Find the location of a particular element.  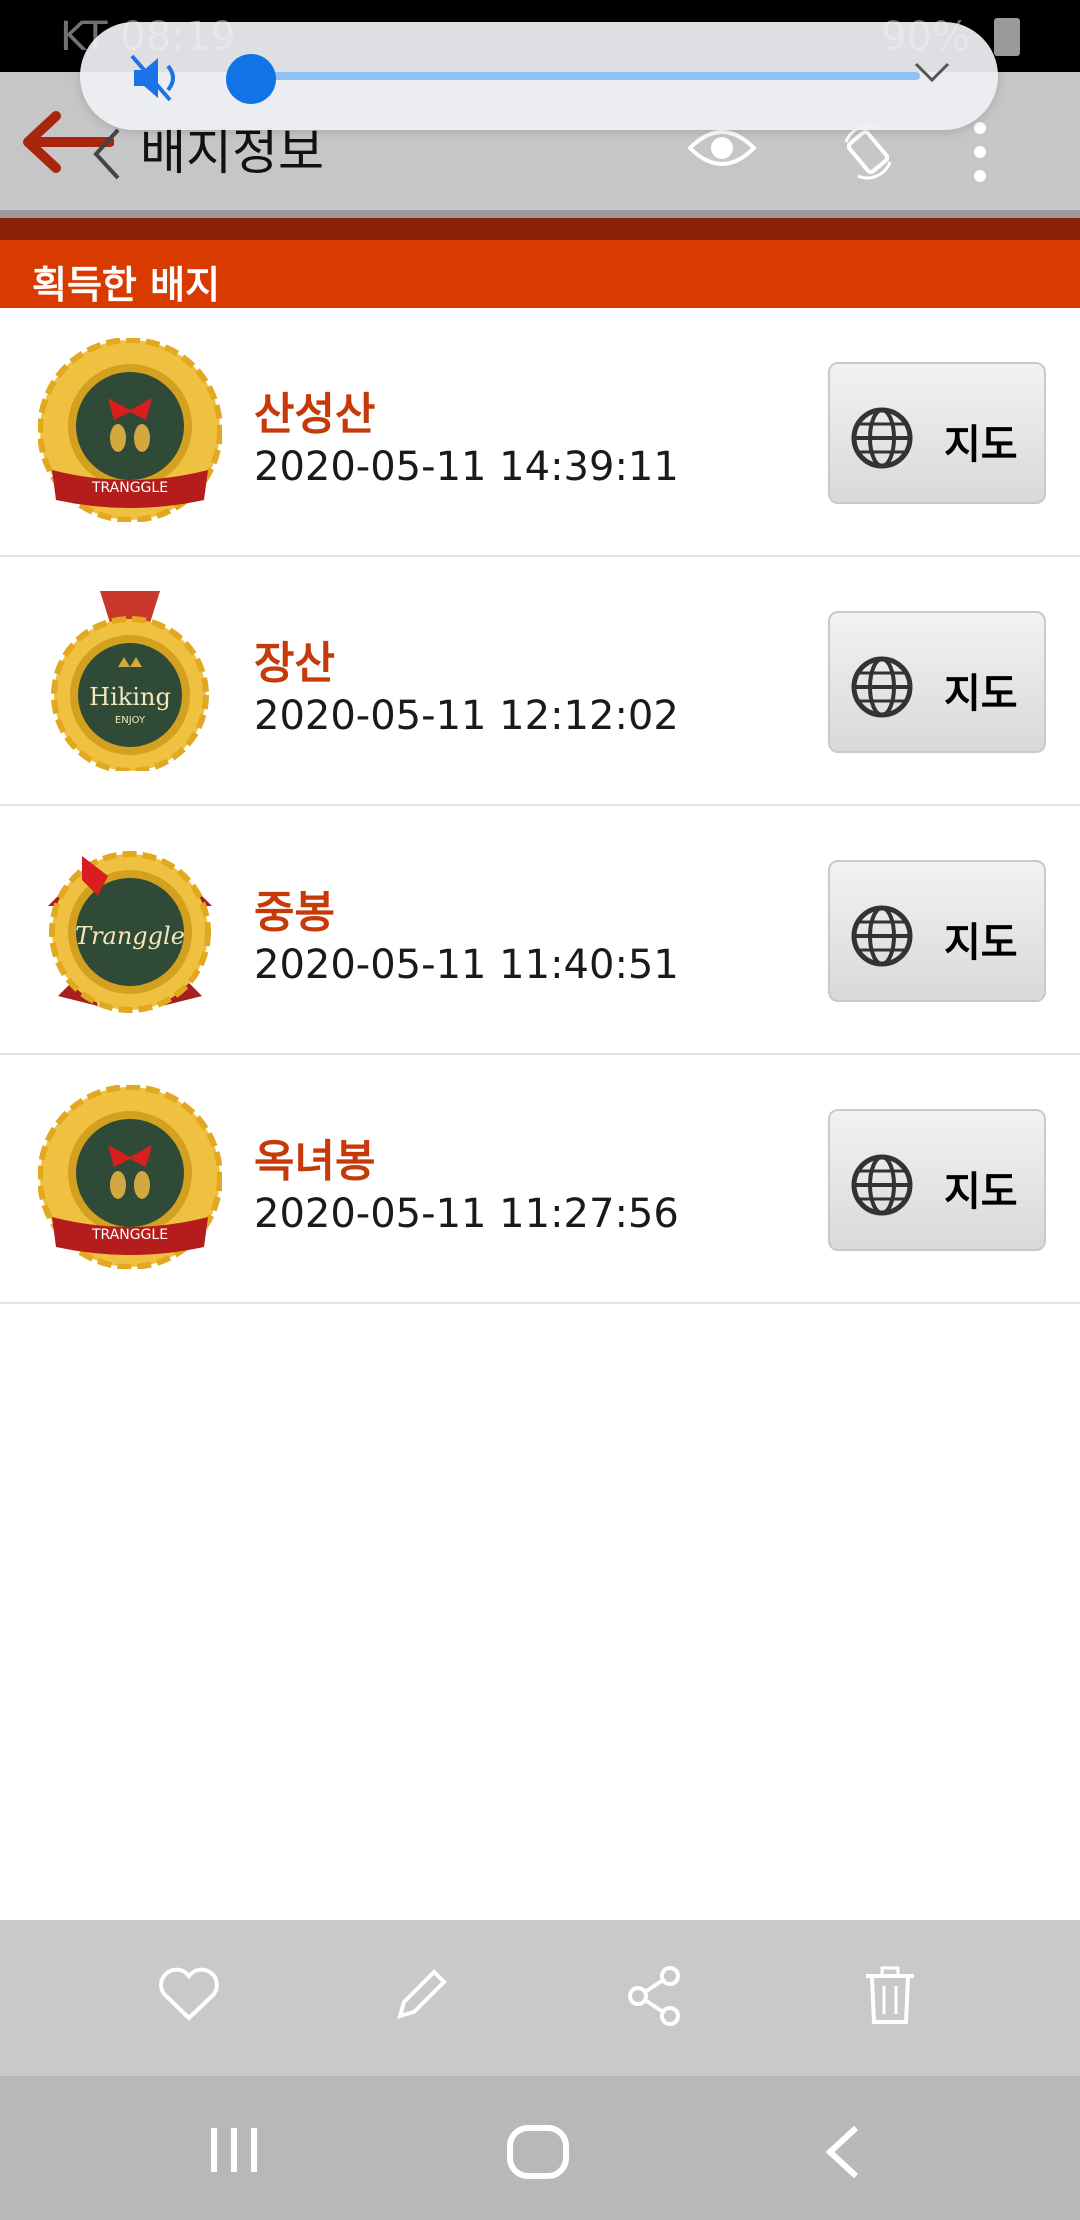

badge-caption: Hiking is located at coordinates (130, 697).